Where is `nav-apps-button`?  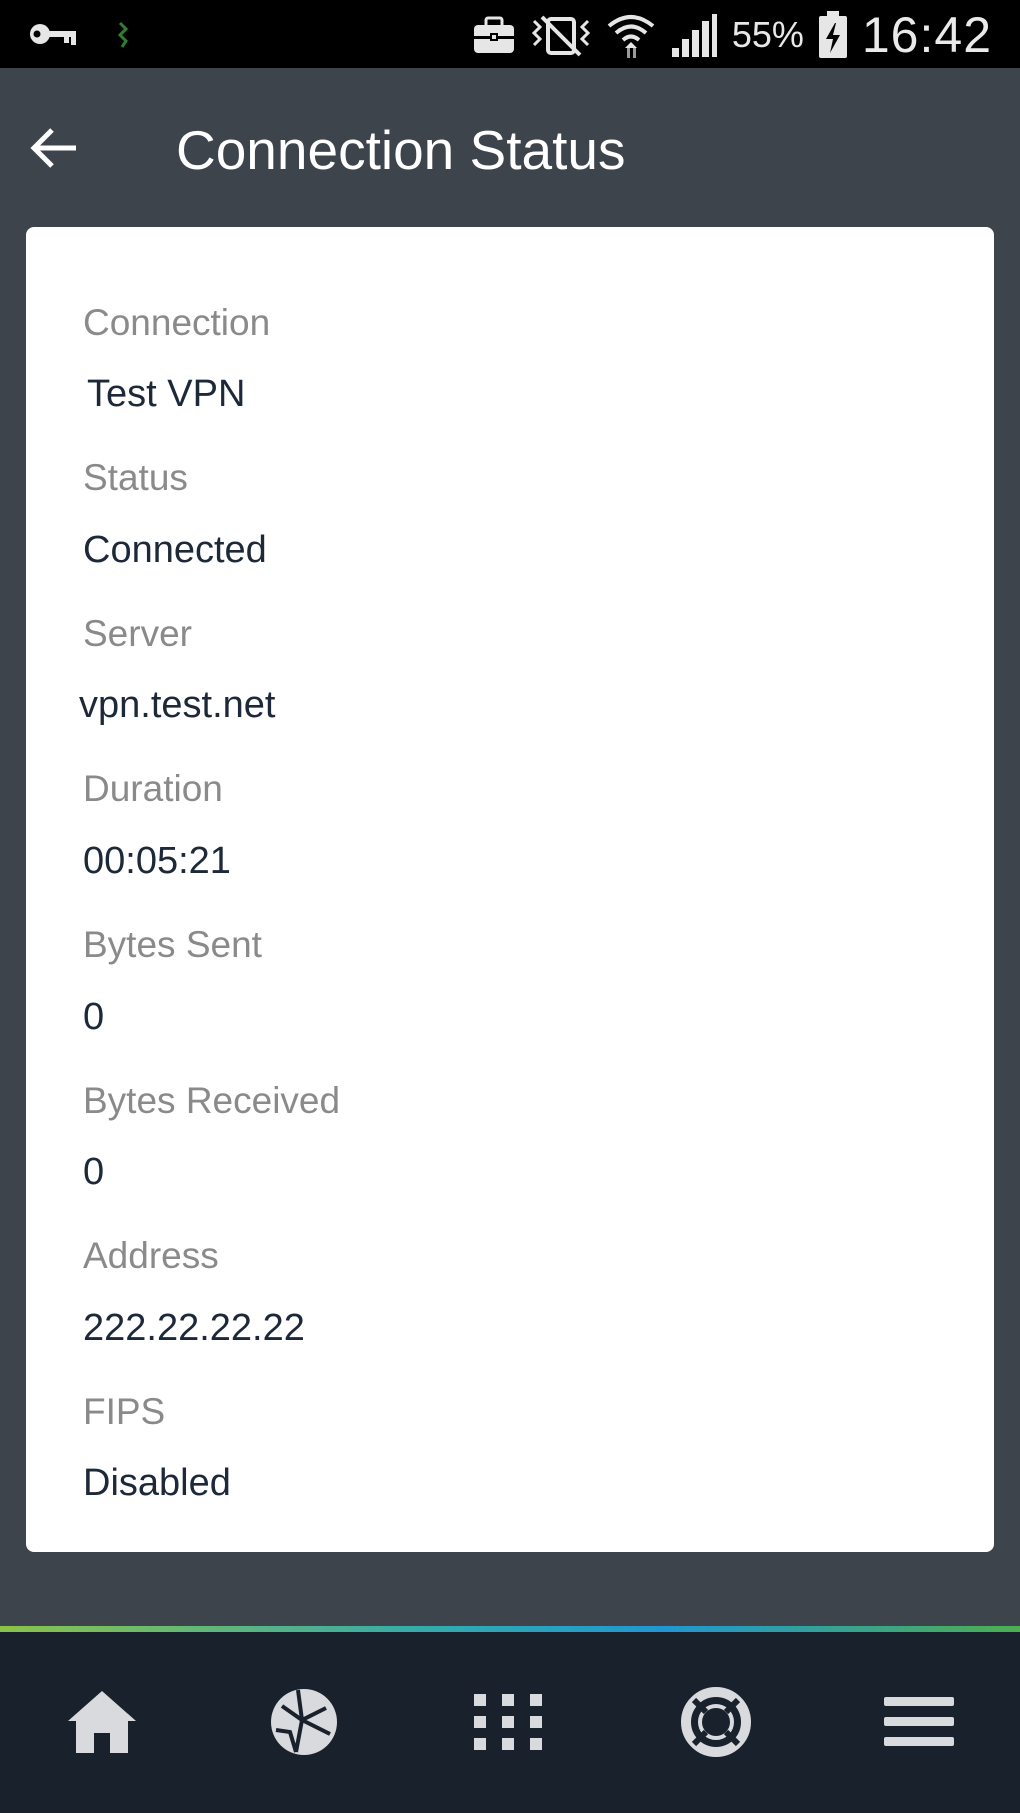 nav-apps-button is located at coordinates (508, 1722).